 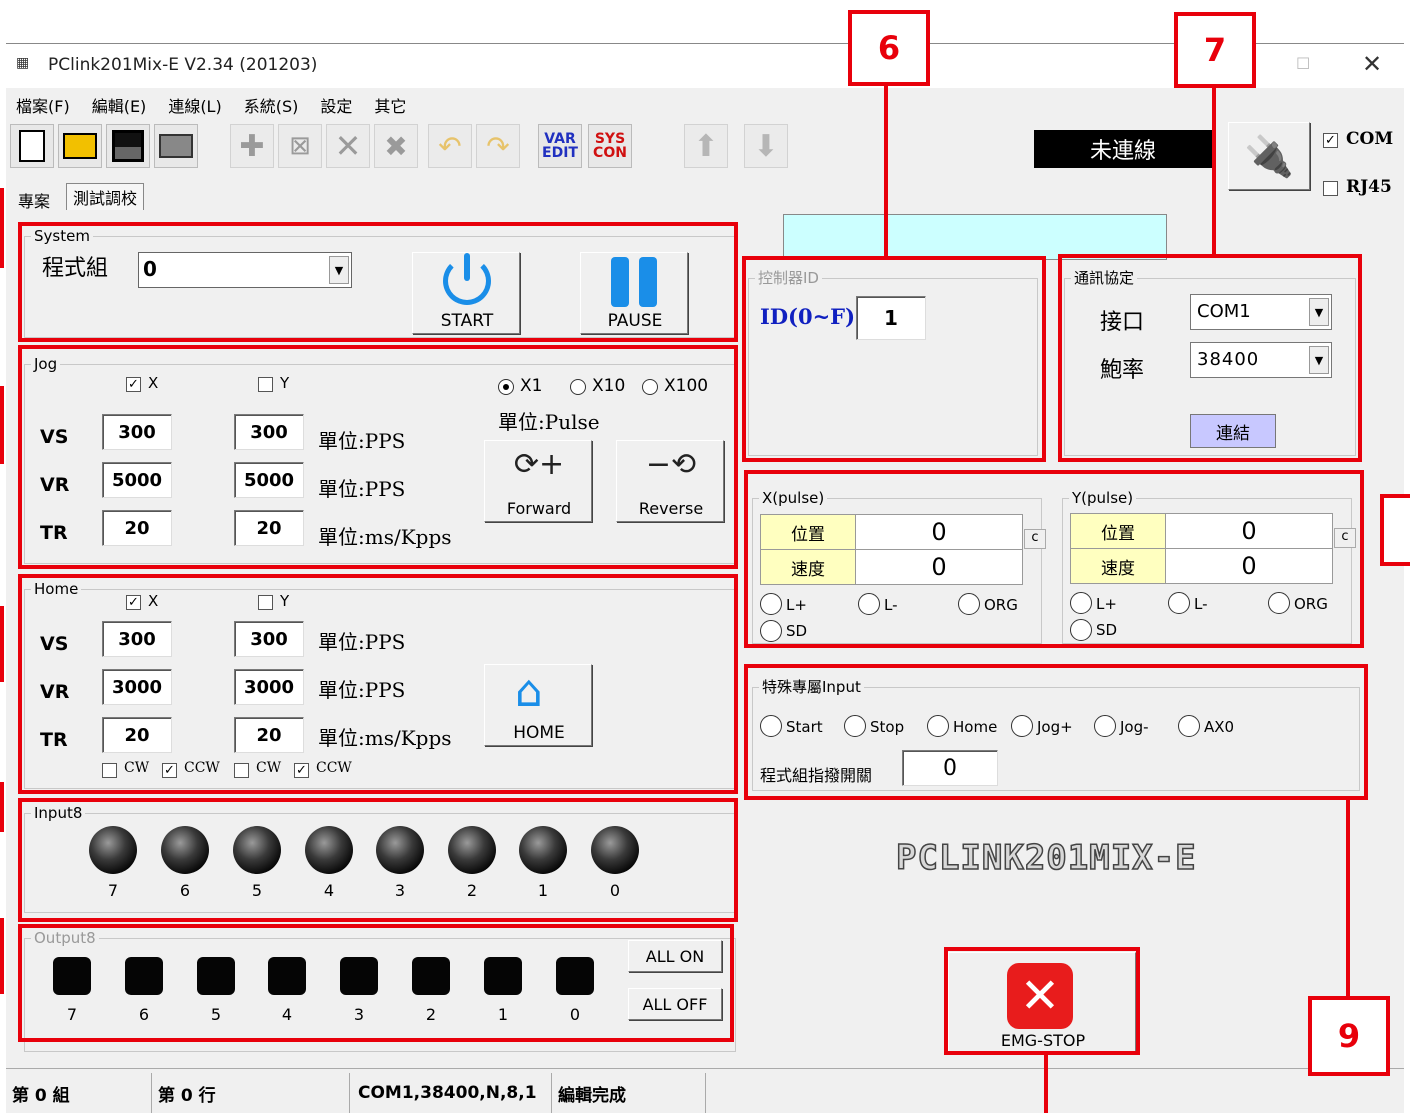 What do you see at coordinates (450, 146) in the screenshot?
I see `undo-button: ↶` at bounding box center [450, 146].